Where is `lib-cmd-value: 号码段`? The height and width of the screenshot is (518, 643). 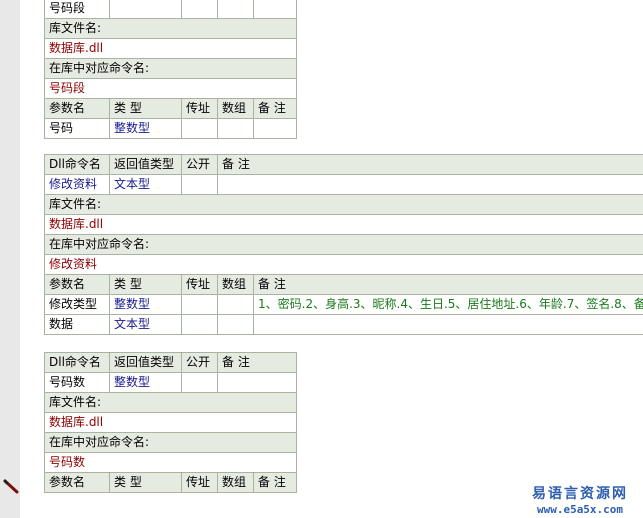 lib-cmd-value: 号码段 is located at coordinates (170, 88).